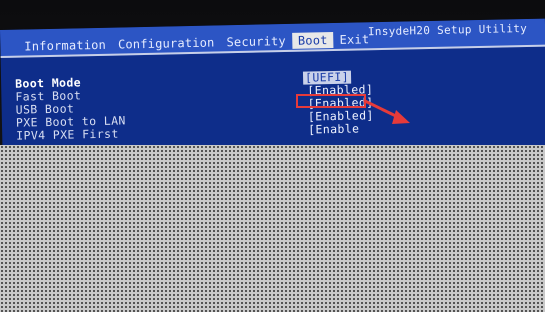 This screenshot has height=312, width=545. What do you see at coordinates (447, 30) in the screenshot?
I see `bios-utility-title: InsydeH20 Setup Utility` at bounding box center [447, 30].